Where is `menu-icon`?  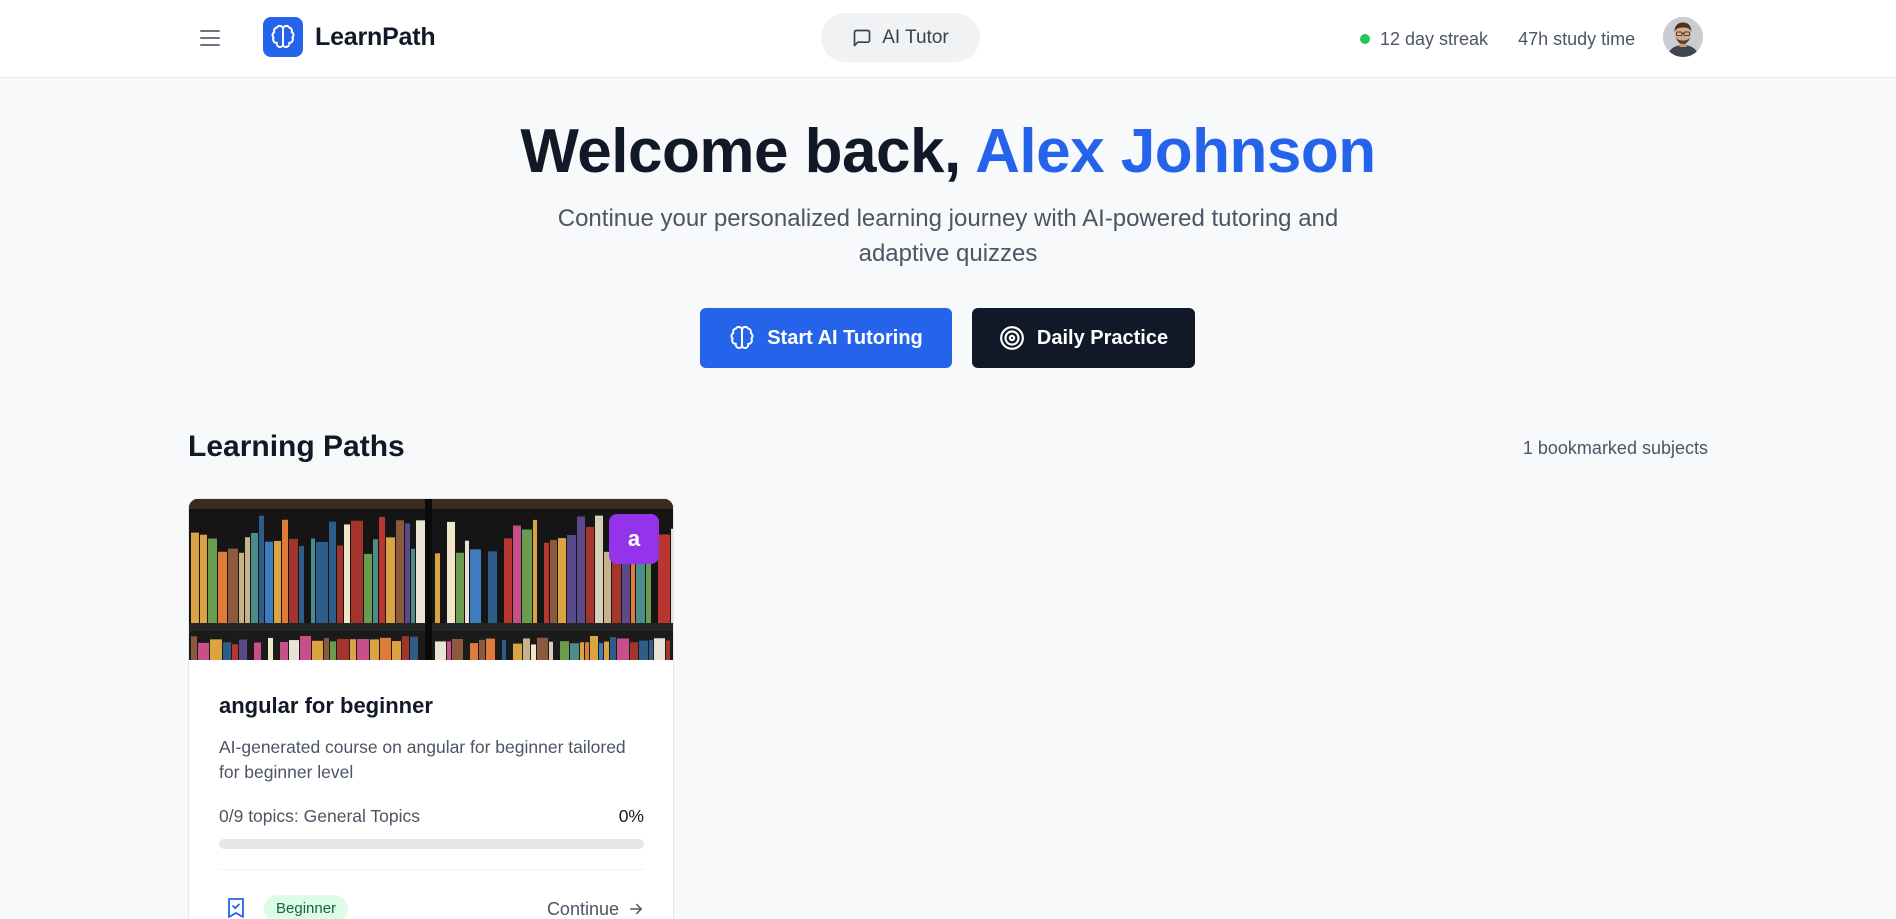 menu-icon is located at coordinates (210, 38).